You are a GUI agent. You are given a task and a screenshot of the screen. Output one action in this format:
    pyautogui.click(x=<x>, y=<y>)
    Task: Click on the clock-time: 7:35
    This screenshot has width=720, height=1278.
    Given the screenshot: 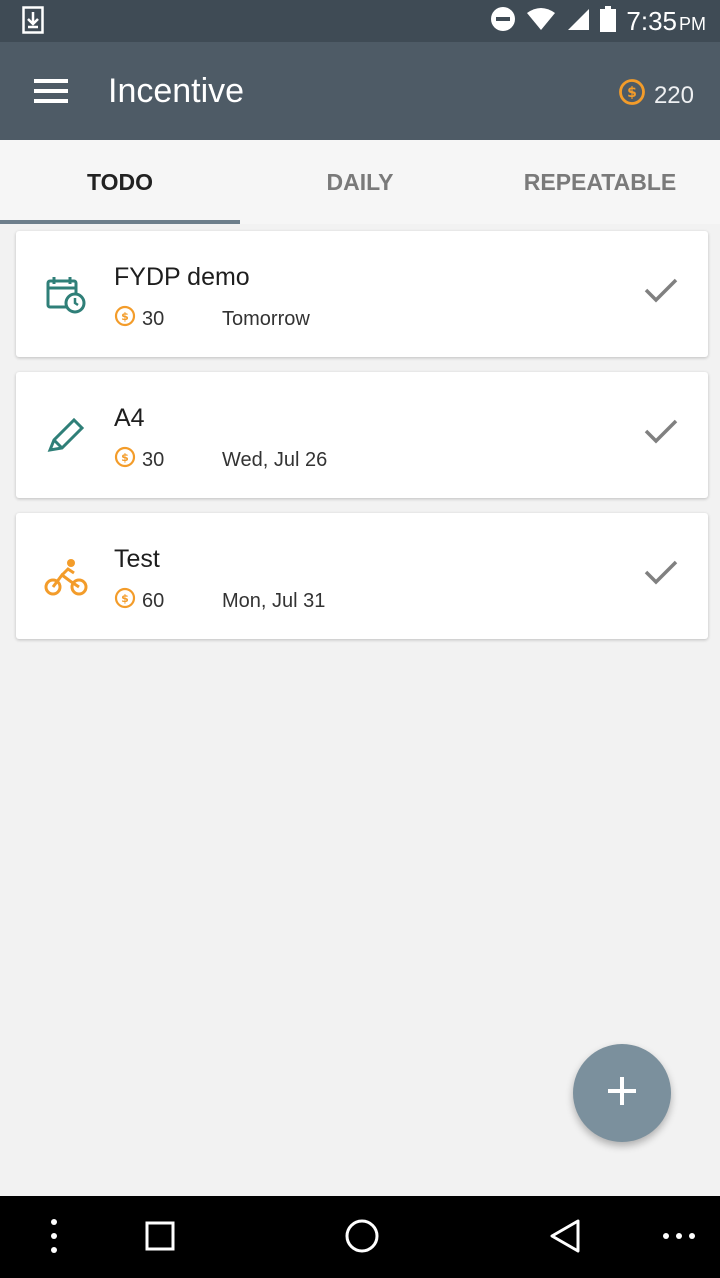 What is the action you would take?
    pyautogui.click(x=651, y=20)
    